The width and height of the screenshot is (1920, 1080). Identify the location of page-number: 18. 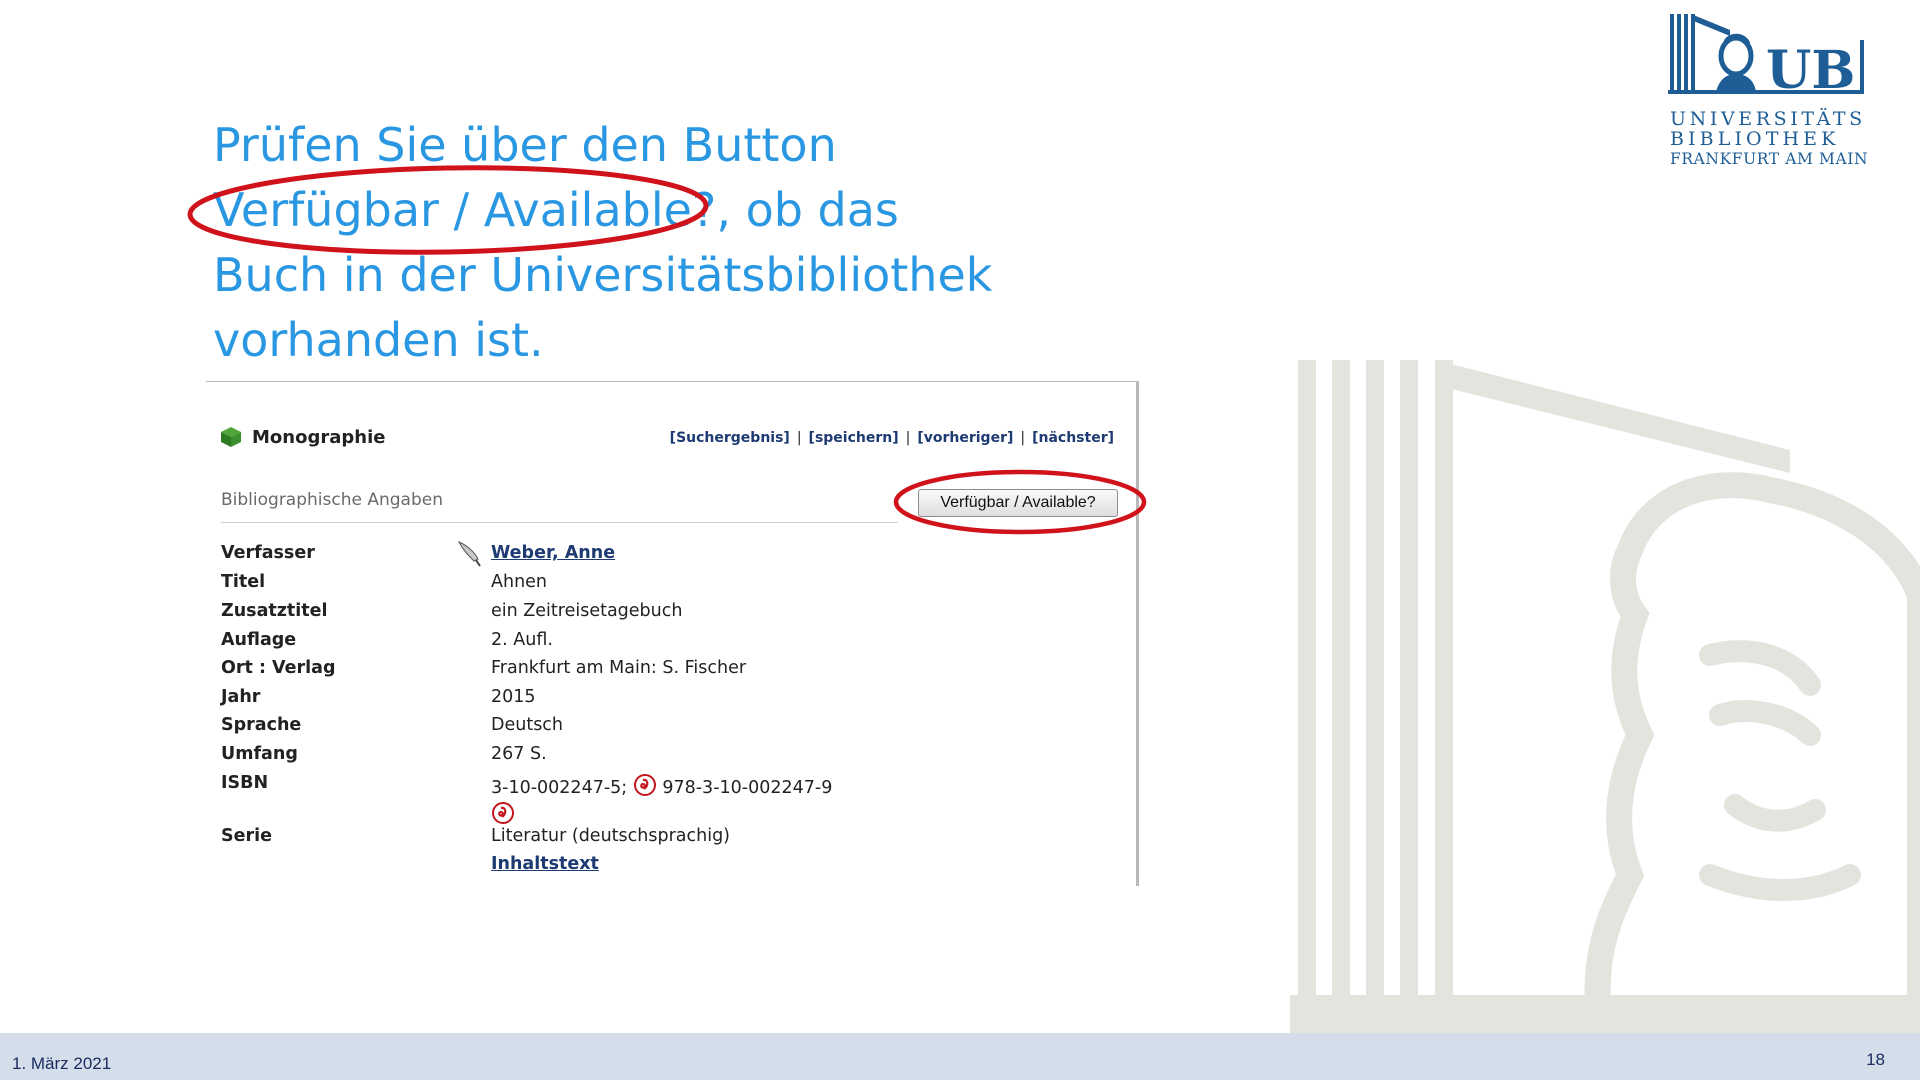
(1875, 1059).